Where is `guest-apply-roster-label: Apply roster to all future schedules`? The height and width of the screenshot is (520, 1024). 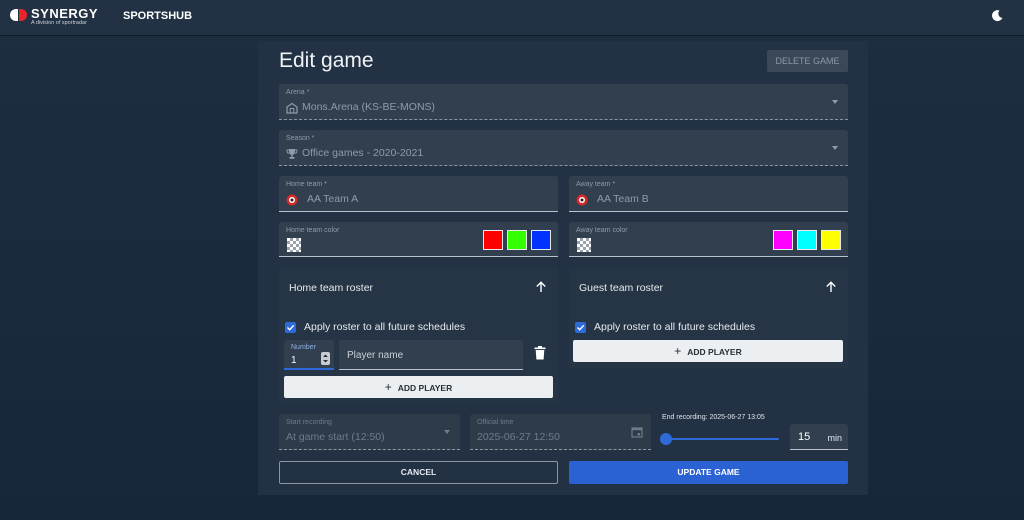 guest-apply-roster-label: Apply roster to all future schedules is located at coordinates (675, 327).